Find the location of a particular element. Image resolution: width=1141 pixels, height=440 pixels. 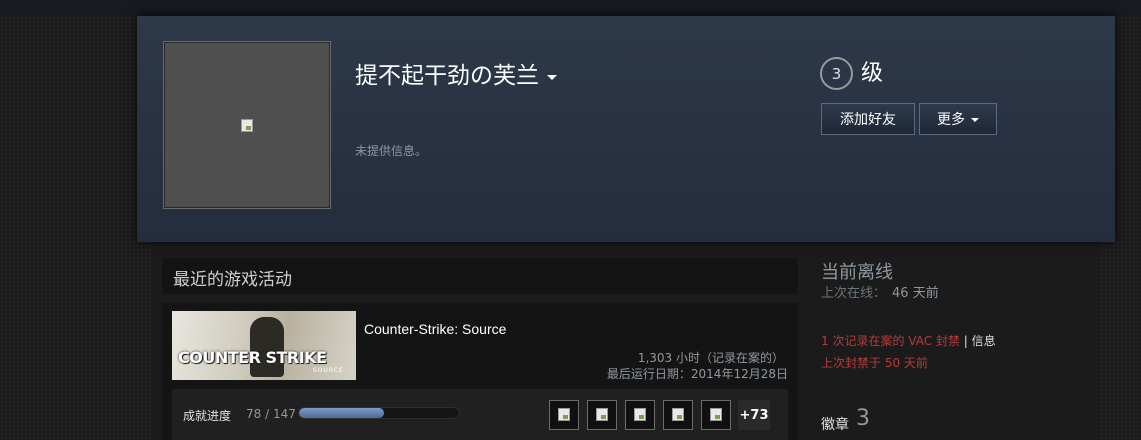

add-friend-button: 添加好友 is located at coordinates (868, 119).